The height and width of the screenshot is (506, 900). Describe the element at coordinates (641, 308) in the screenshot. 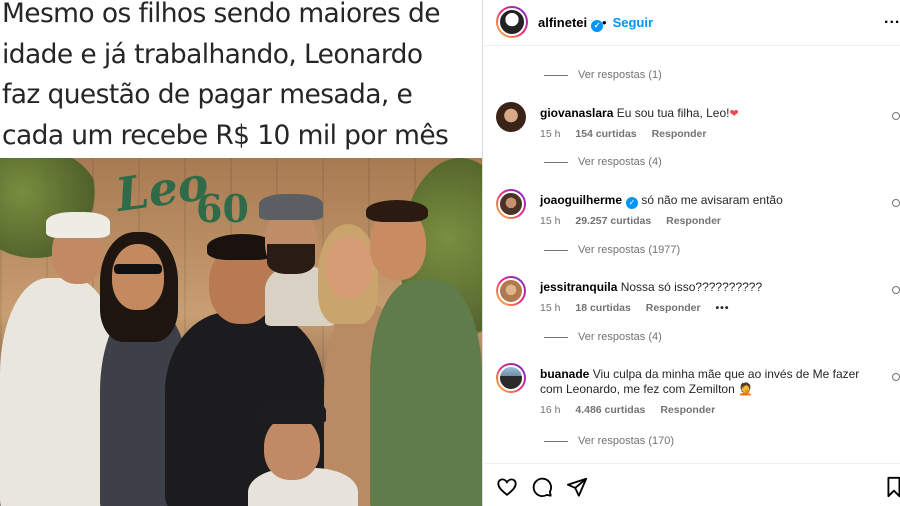

I see `comment-meta: 15 h 18 curtidas Responder •••` at that location.